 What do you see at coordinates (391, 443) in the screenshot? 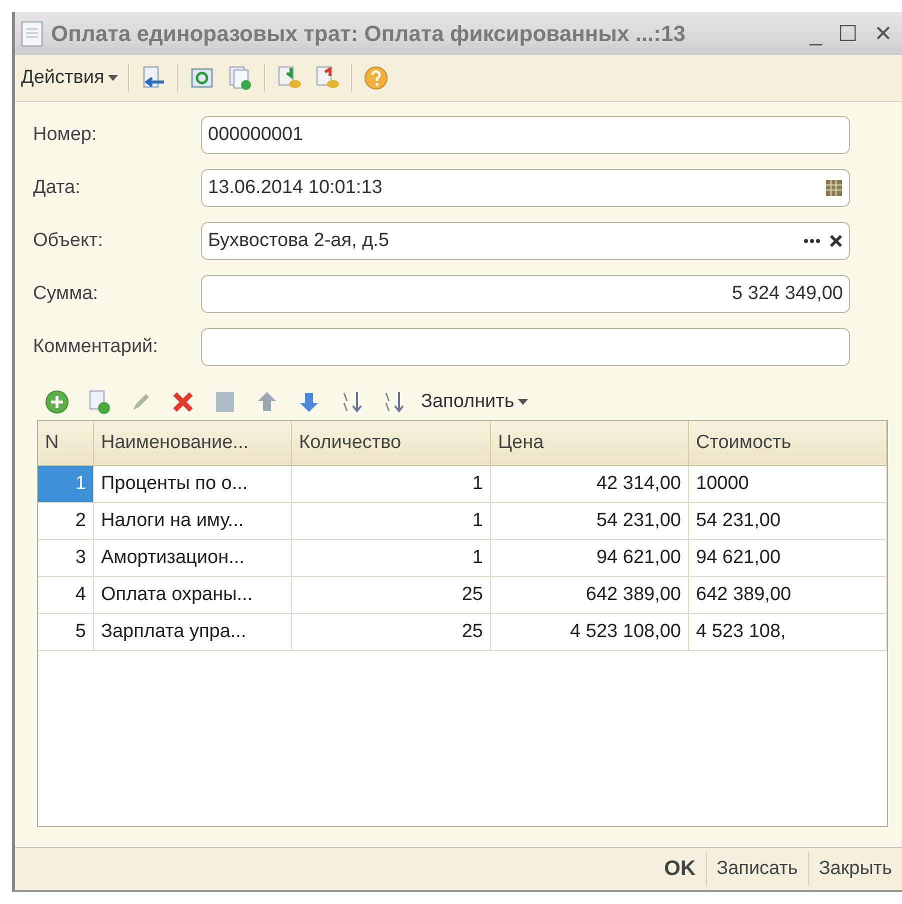
I see `column-header: Количество` at bounding box center [391, 443].